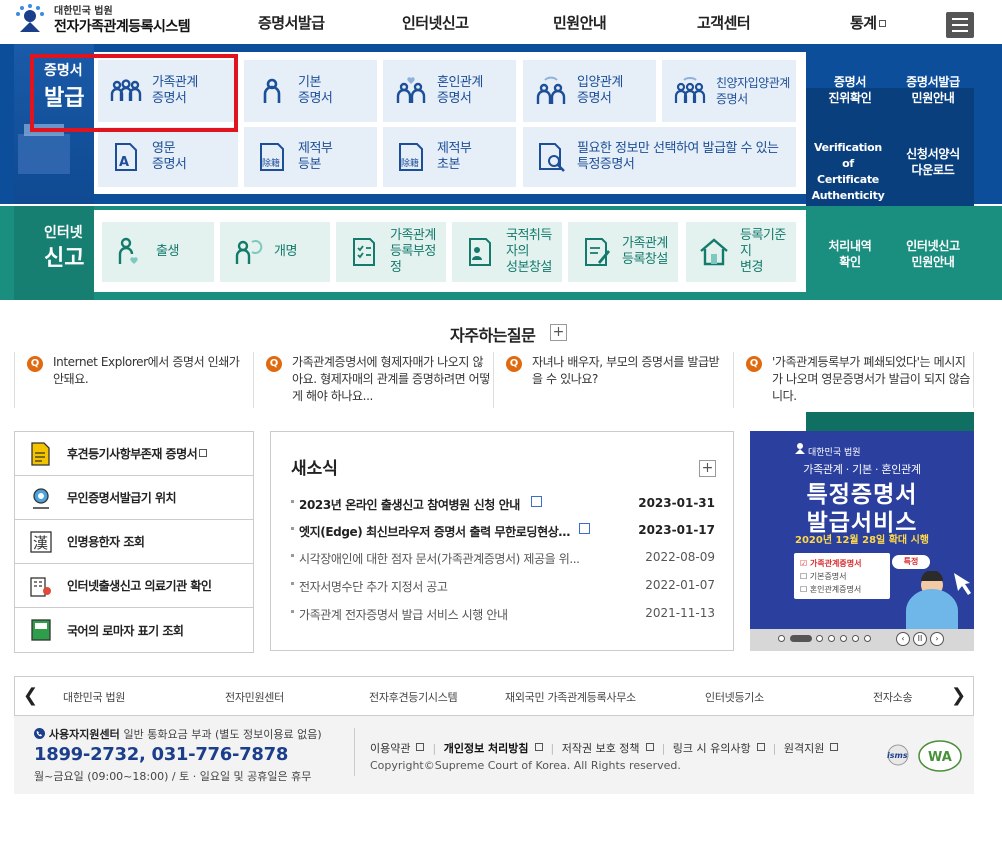 Image resolution: width=1002 pixels, height=848 pixels. What do you see at coordinates (122, 27) in the screenshot?
I see `logo-title: 전자가족관계등록시스템` at bounding box center [122, 27].